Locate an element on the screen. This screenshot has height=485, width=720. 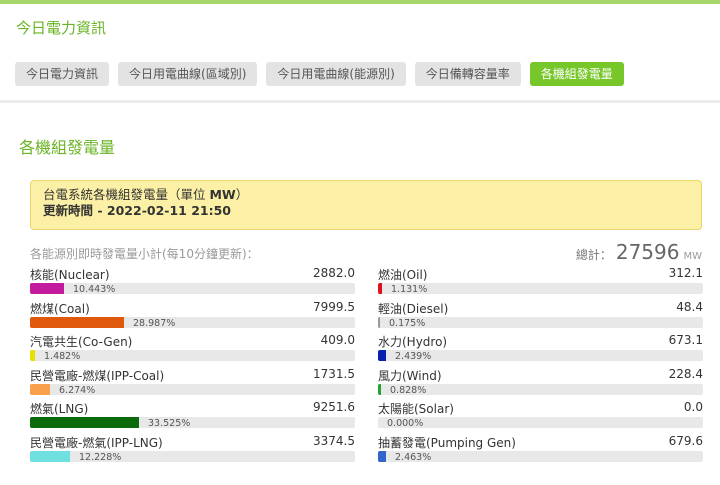
energy-value: 9251.6 is located at coordinates (334, 407).